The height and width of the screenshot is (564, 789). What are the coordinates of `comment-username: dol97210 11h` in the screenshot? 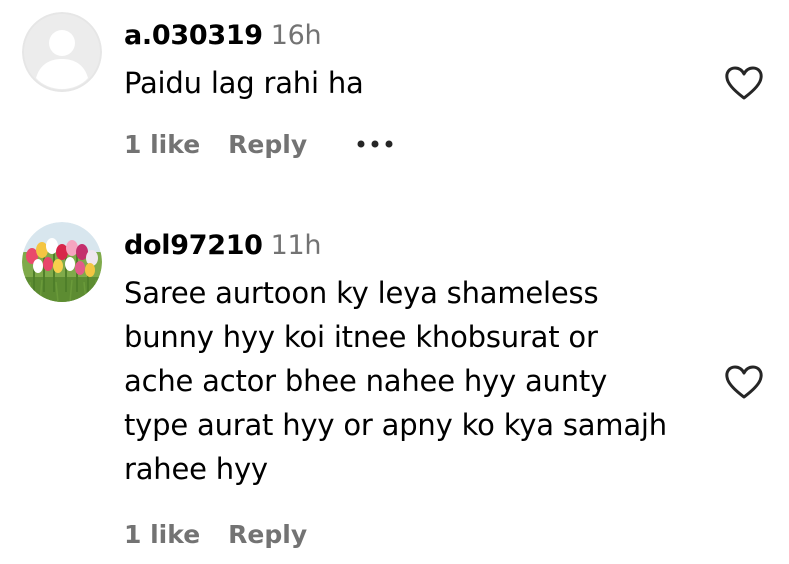 It's located at (223, 245).